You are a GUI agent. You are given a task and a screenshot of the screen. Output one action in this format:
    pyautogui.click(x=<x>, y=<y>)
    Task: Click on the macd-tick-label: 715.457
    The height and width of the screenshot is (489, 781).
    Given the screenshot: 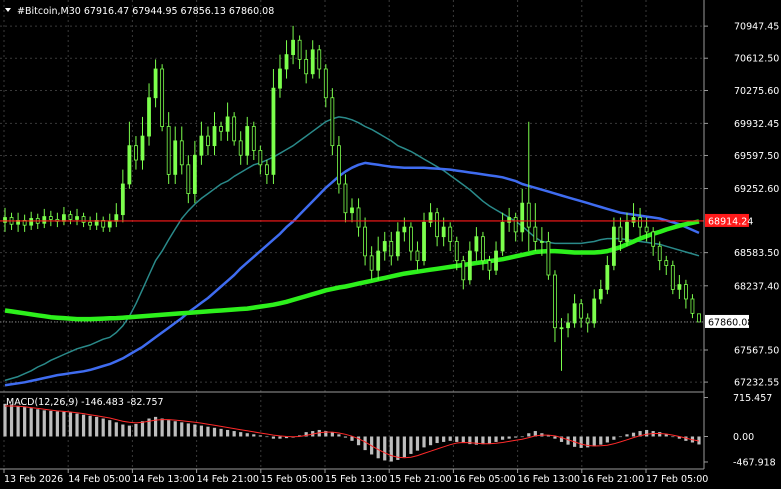 What is the action you would take?
    pyautogui.click(x=752, y=398)
    